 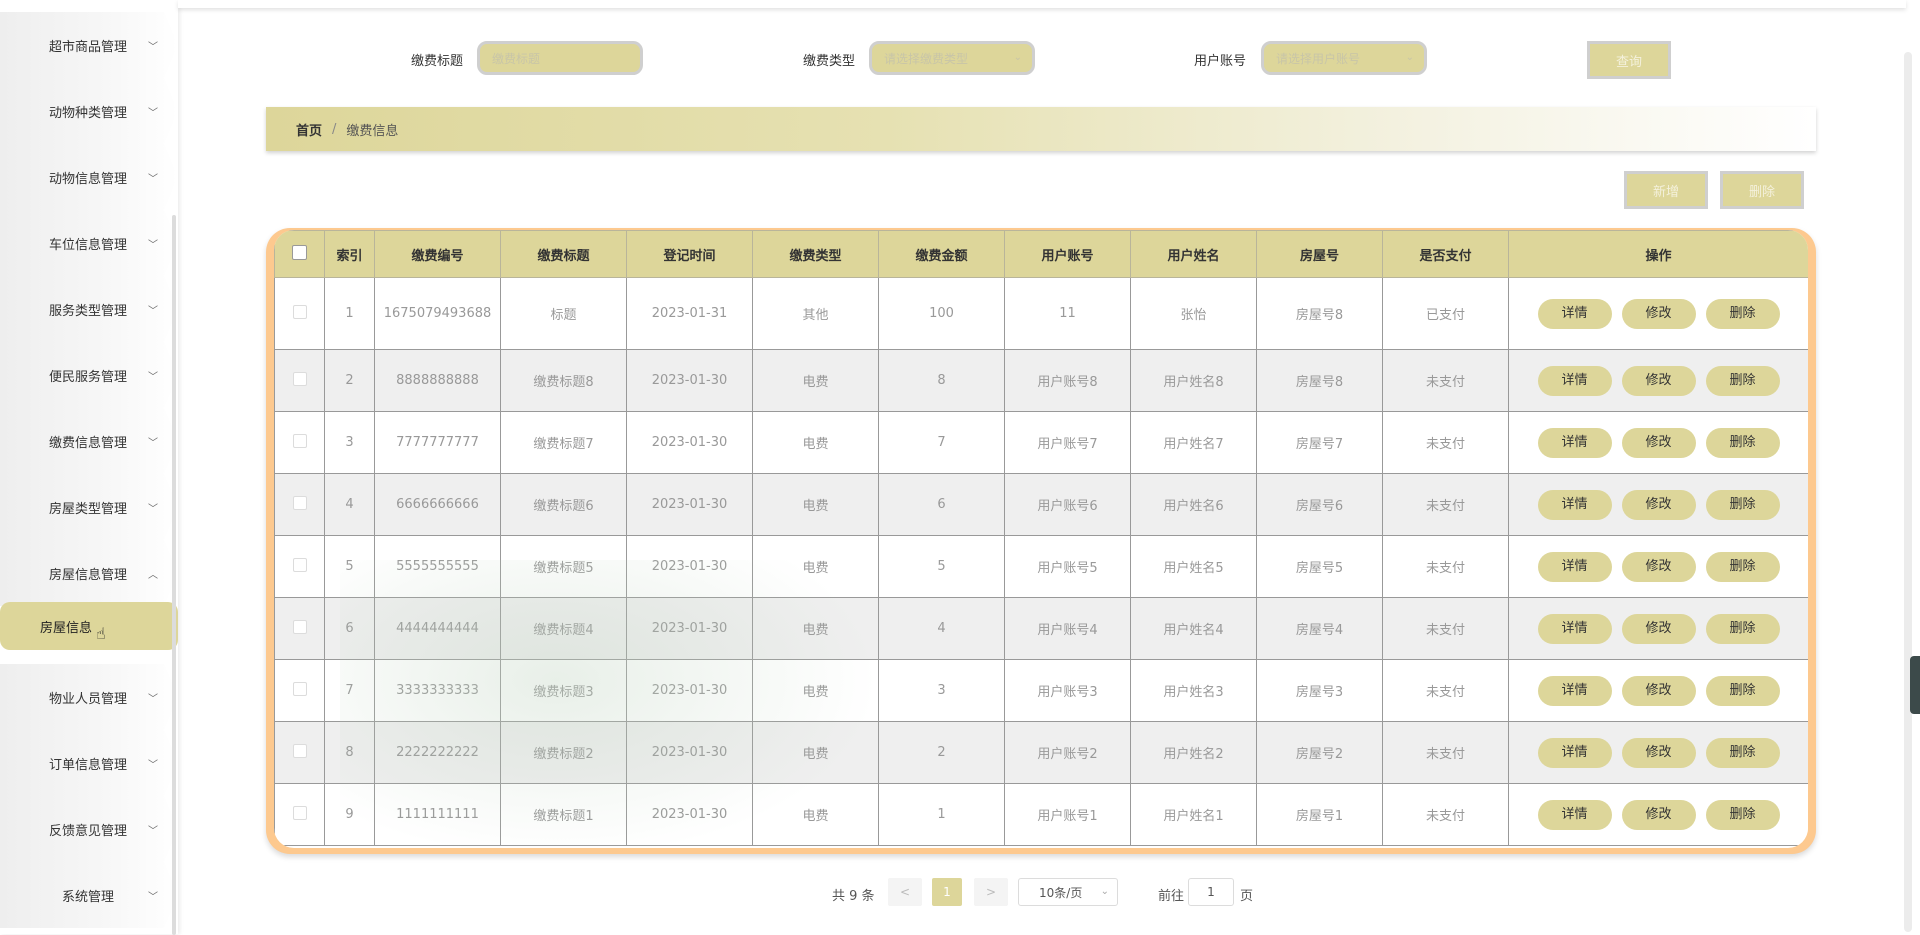 I want to click on query-button: 查询, so click(x=1629, y=60).